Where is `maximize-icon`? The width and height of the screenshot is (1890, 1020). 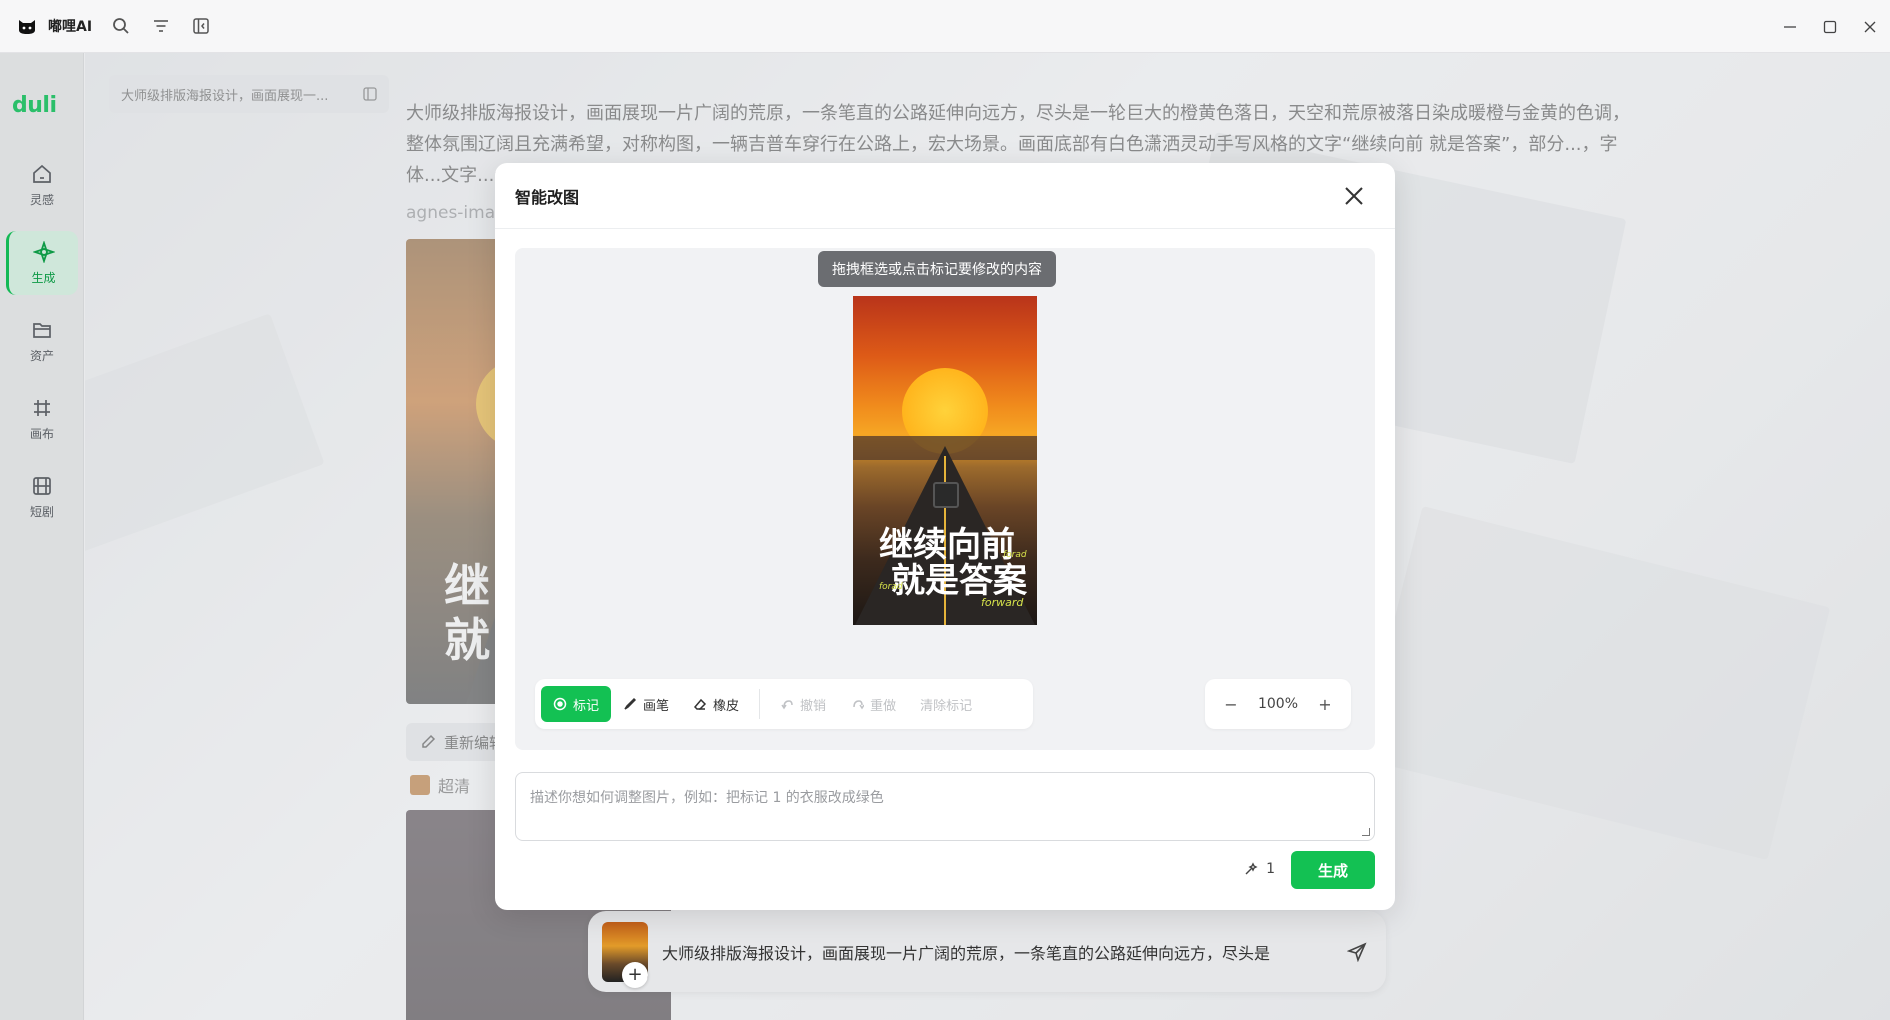 maximize-icon is located at coordinates (1830, 26).